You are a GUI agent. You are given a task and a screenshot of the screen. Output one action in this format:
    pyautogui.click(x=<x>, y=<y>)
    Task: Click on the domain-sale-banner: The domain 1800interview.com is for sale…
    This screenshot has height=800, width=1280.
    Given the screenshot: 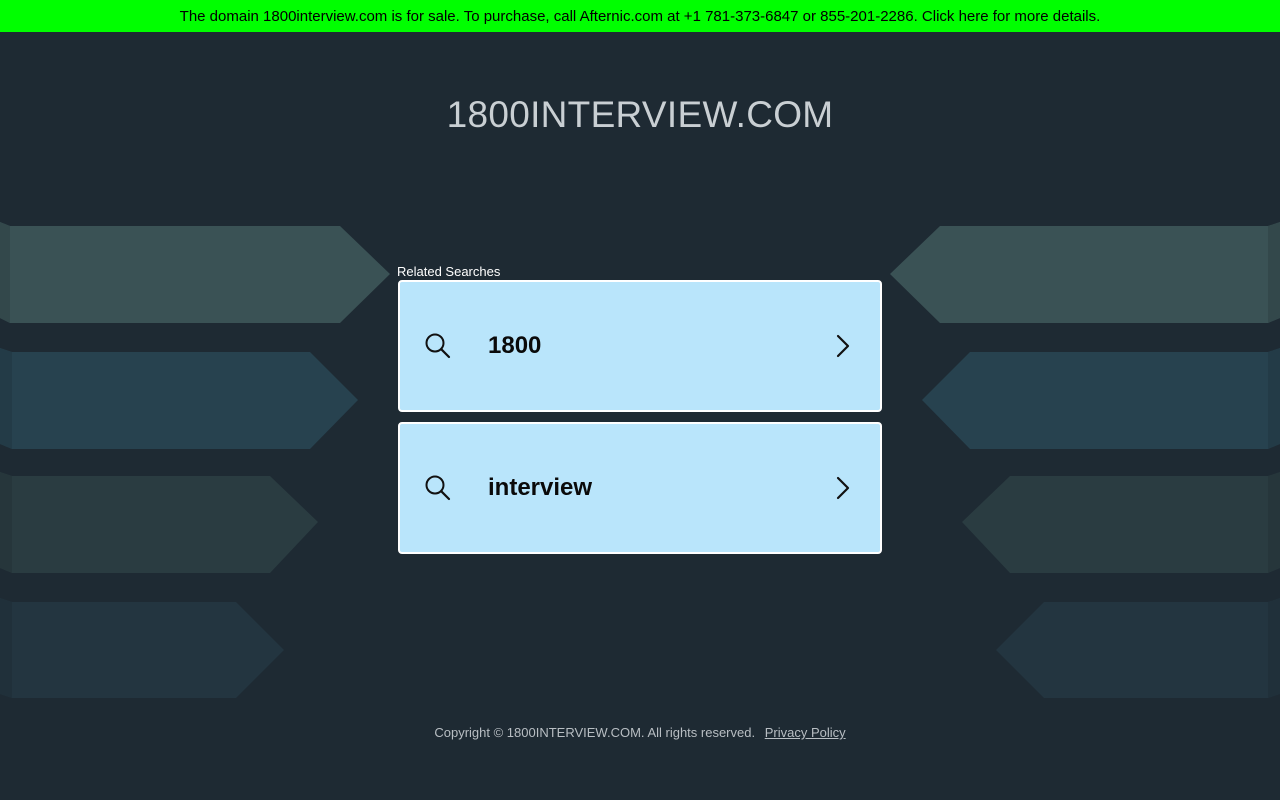 What is the action you would take?
    pyautogui.click(x=640, y=16)
    